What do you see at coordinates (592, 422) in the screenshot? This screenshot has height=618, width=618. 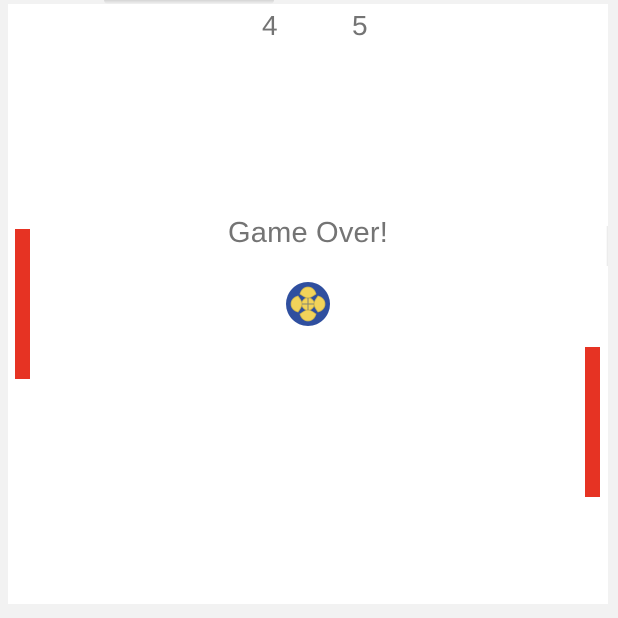 I see `right-paddle` at bounding box center [592, 422].